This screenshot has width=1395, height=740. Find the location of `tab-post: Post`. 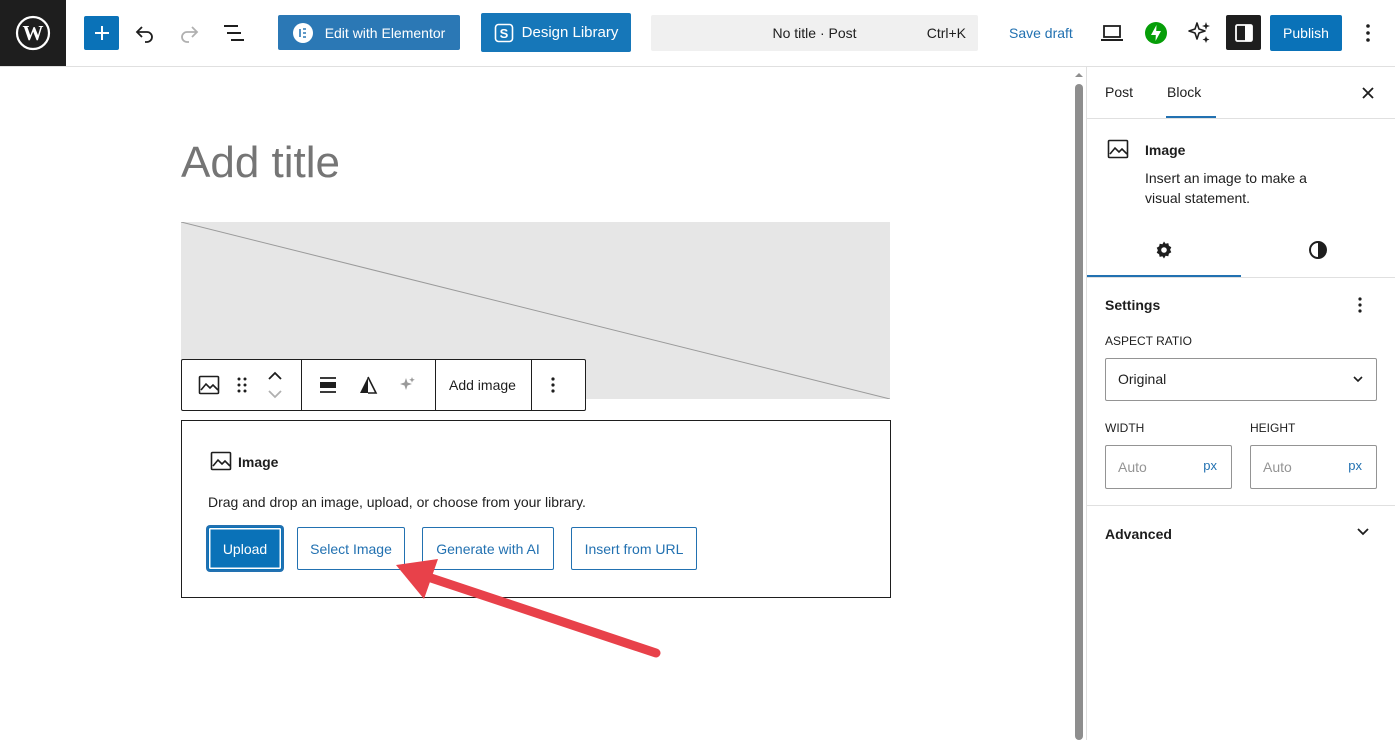

tab-post: Post is located at coordinates (1119, 92).